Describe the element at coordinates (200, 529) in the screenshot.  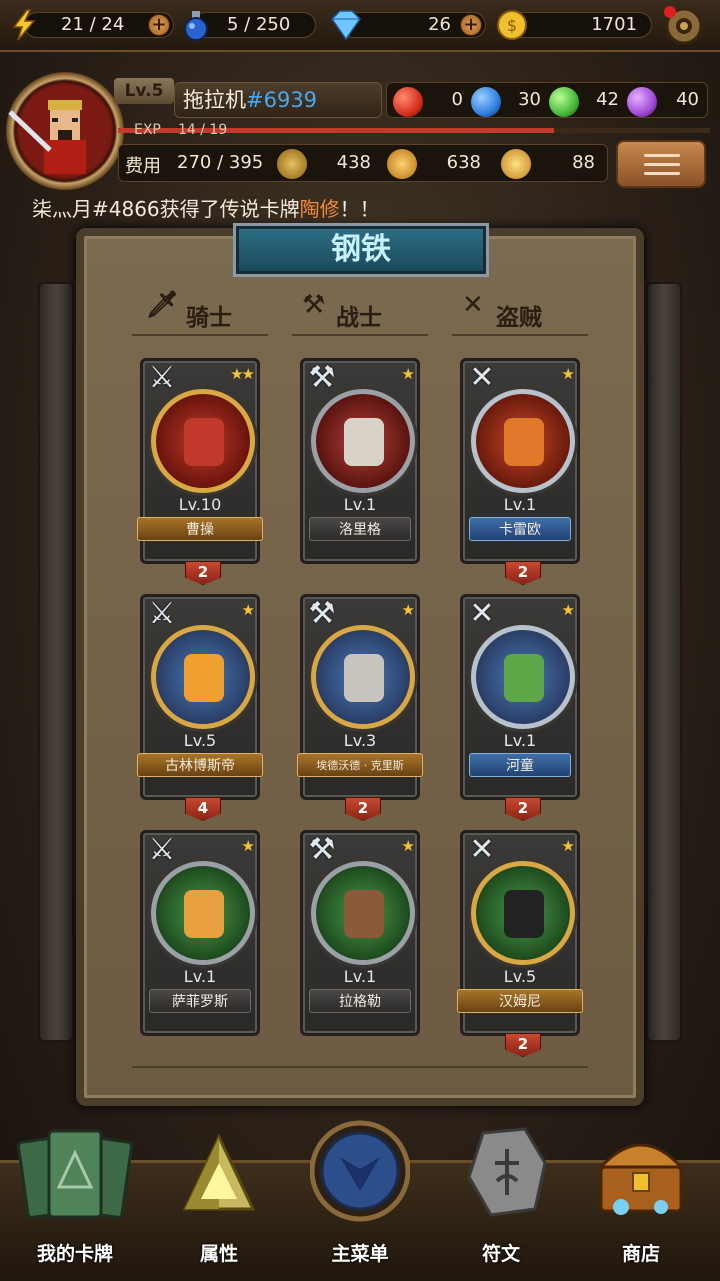
I see `card-name: 曹操` at that location.